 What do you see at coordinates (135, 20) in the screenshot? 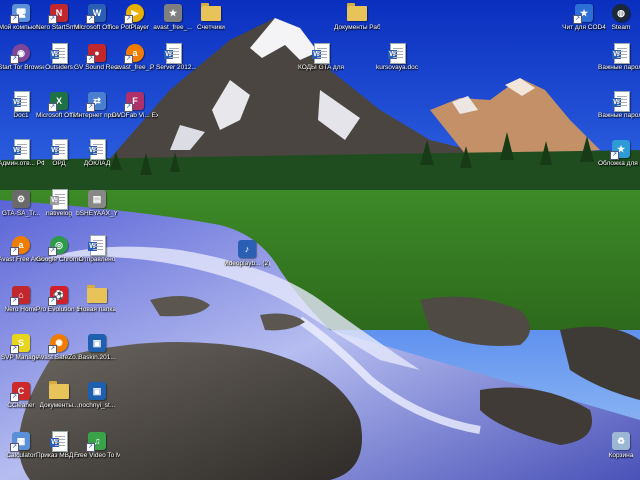
I see `desktop-icon-potplayer: ▶ ↗ PotPlayer` at bounding box center [135, 20].